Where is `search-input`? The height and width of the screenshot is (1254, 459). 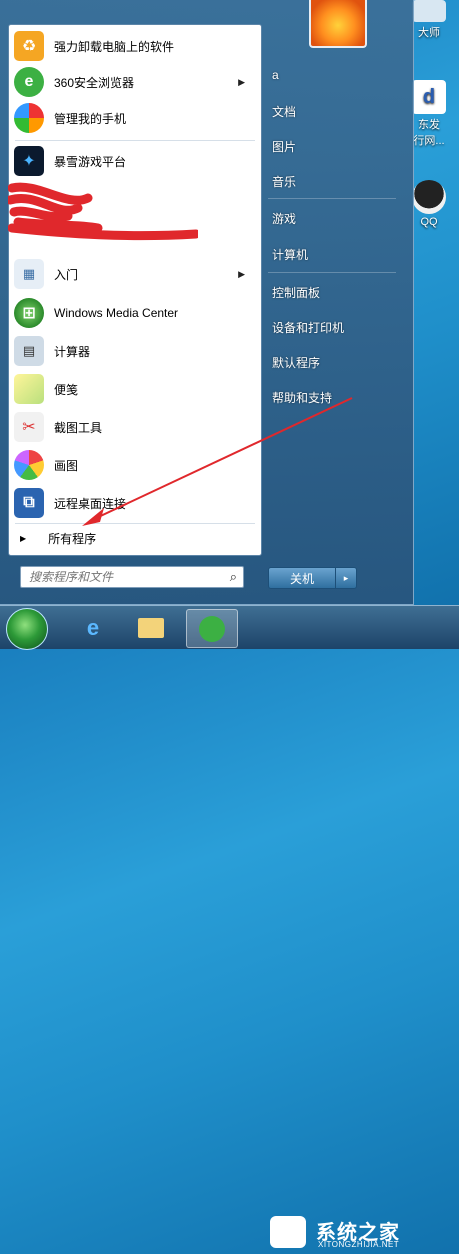
search-input is located at coordinates (124, 577).